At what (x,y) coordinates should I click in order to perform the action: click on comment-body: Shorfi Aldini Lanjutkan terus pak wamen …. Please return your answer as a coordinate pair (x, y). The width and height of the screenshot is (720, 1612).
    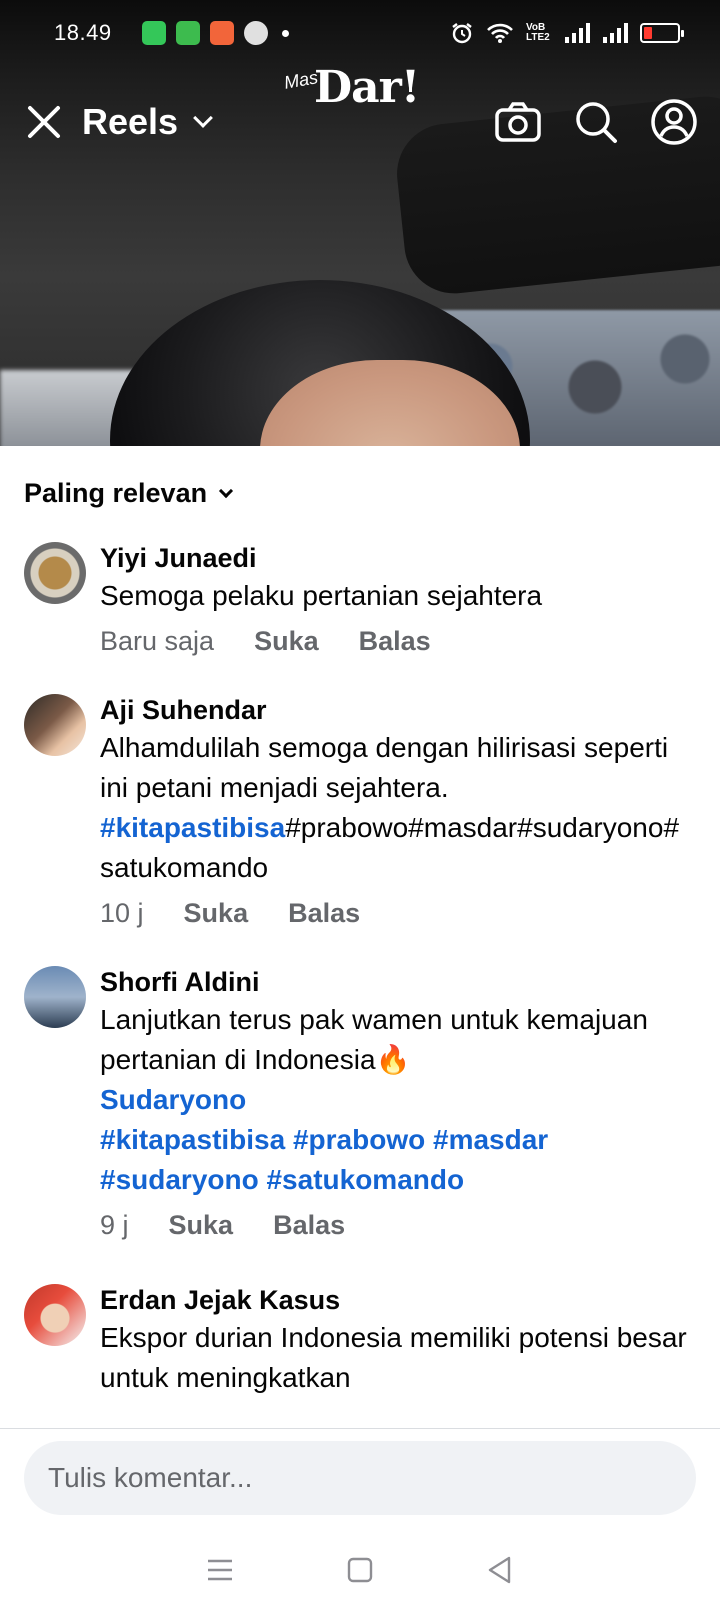
    Looking at the image, I should click on (395, 1103).